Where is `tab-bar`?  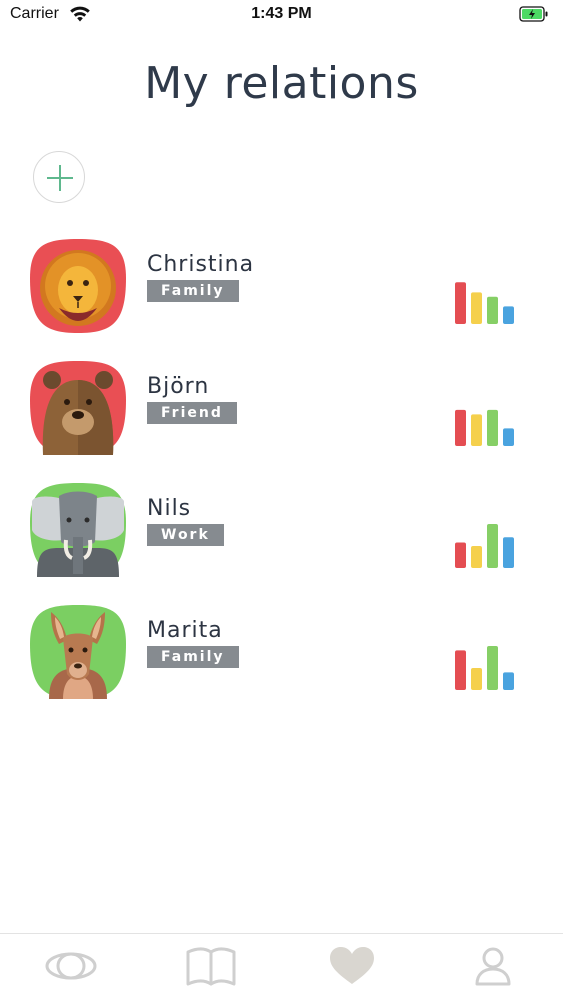 tab-bar is located at coordinates (281, 966).